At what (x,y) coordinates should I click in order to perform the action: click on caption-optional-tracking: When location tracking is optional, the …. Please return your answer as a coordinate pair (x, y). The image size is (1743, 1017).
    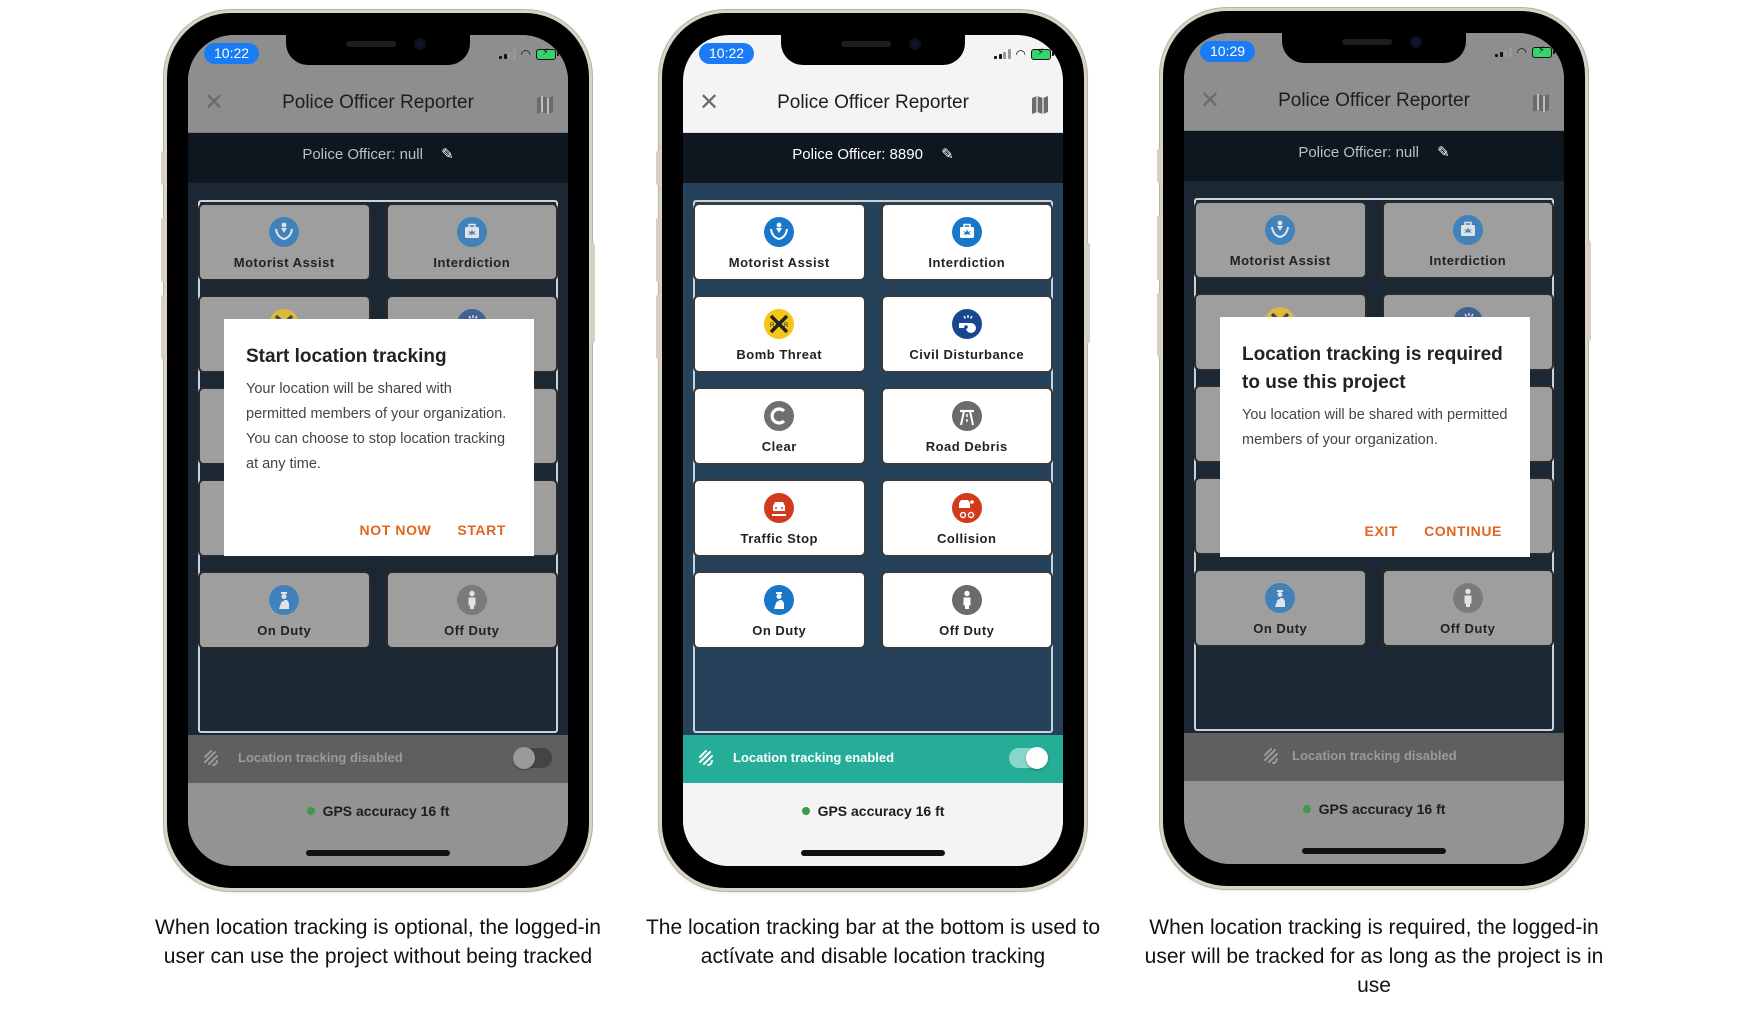
    Looking at the image, I should click on (378, 942).